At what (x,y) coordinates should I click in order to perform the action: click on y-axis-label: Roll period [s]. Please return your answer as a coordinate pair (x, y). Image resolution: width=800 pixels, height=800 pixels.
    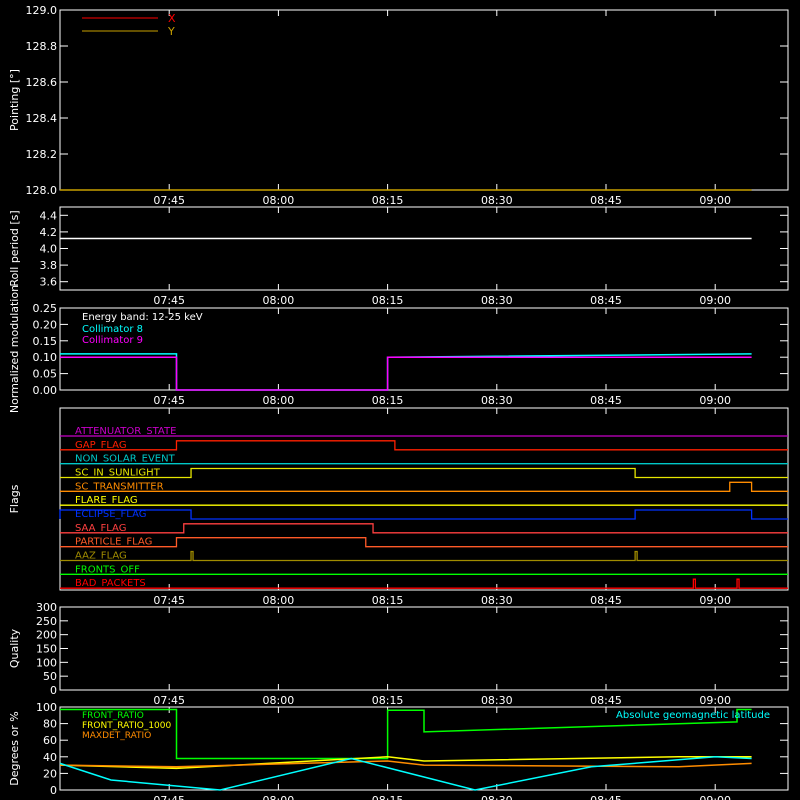
    Looking at the image, I should click on (14, 248).